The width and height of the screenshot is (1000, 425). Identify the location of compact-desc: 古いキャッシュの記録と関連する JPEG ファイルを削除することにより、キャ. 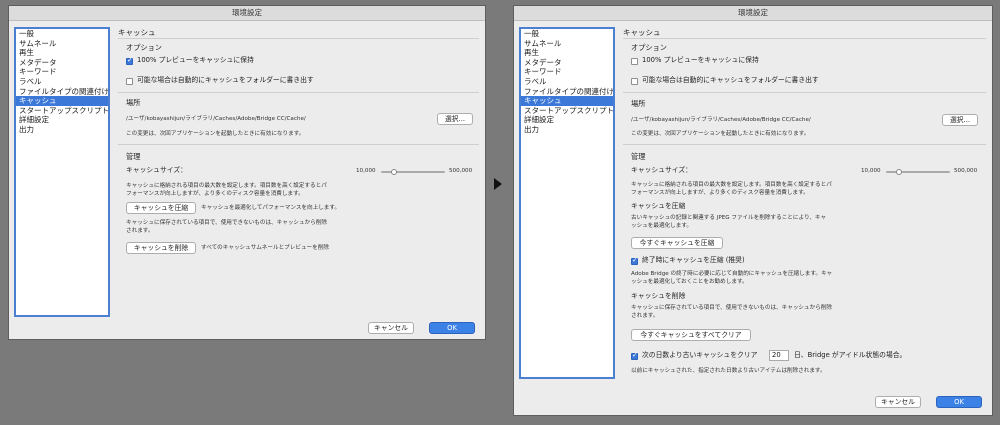
(729, 218).